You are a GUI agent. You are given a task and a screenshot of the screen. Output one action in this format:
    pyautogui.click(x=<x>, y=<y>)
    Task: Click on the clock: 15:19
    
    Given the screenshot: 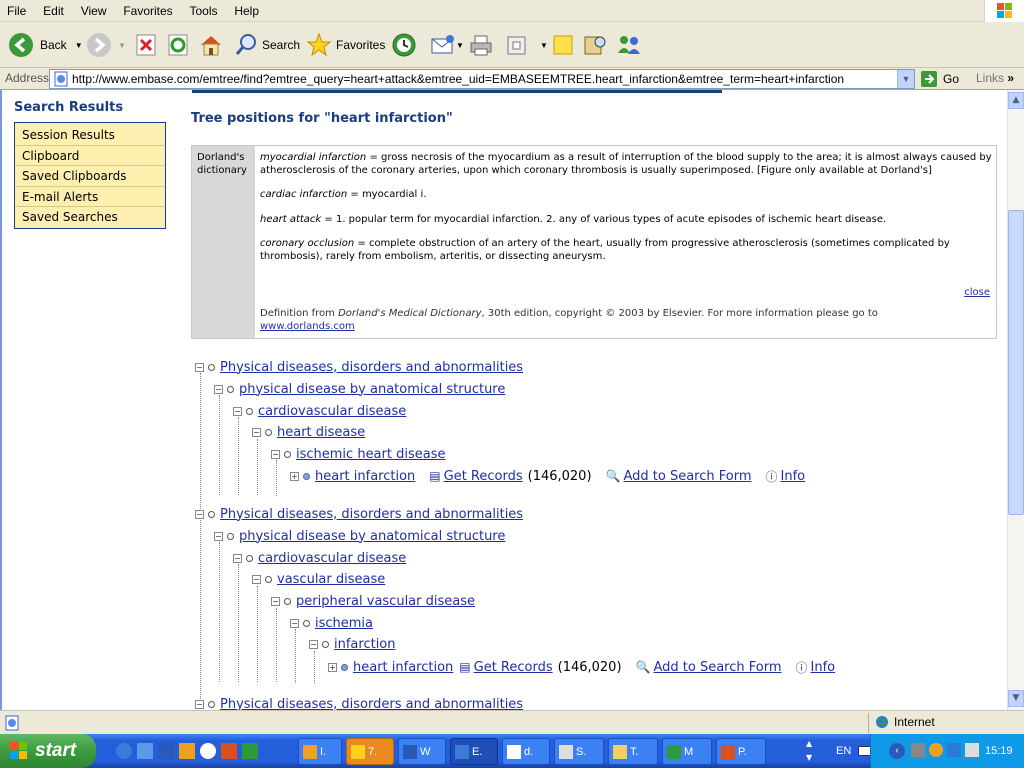 What is the action you would take?
    pyautogui.click(x=999, y=751)
    